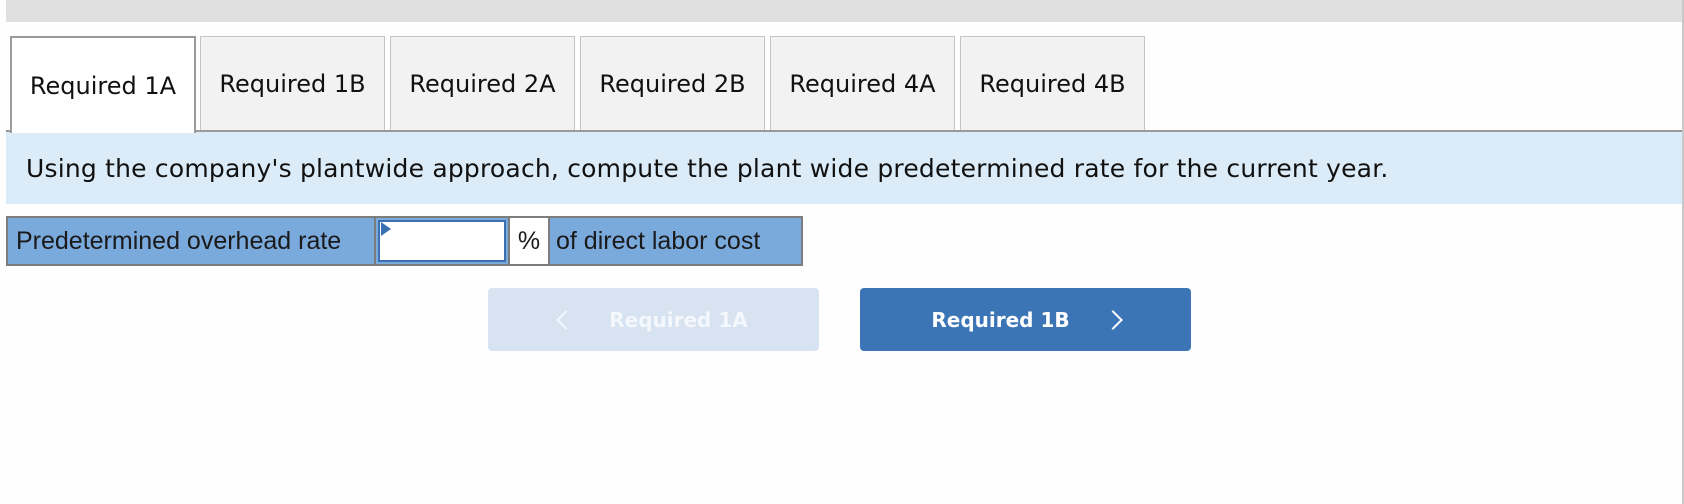 This screenshot has width=1684, height=504. I want to click on tab-required-1b: Required 1B, so click(292, 83).